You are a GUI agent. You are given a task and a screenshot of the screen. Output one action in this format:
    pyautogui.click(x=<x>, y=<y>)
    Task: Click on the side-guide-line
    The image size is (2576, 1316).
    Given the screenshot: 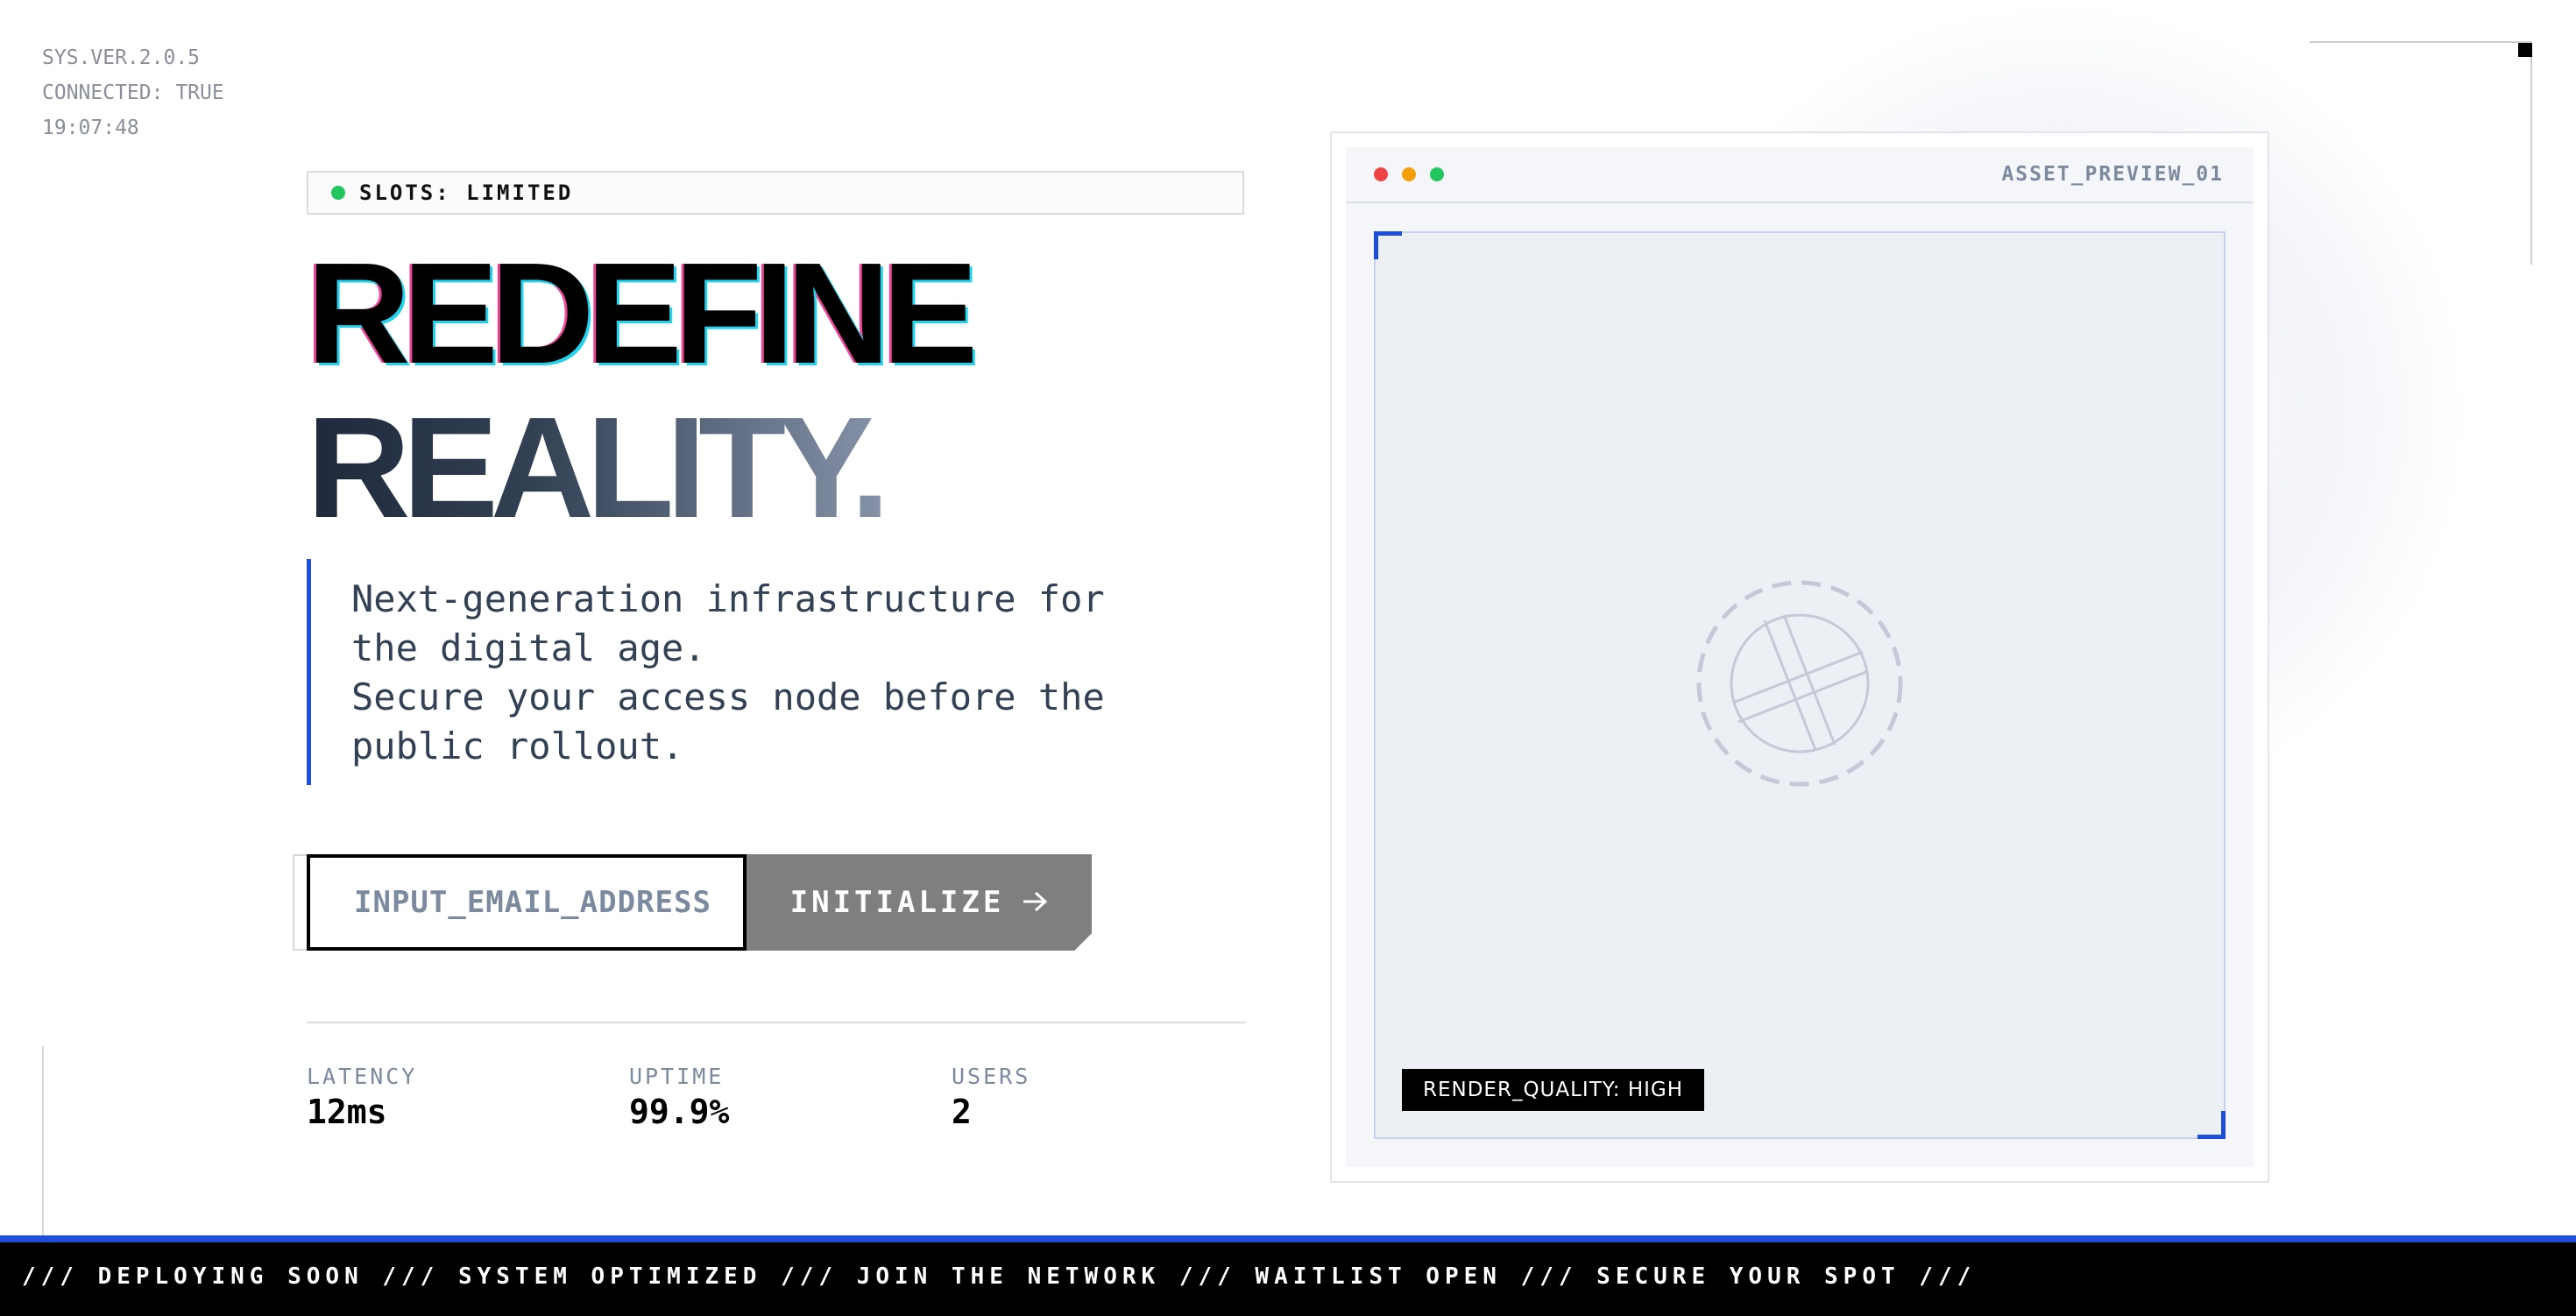 What is the action you would take?
    pyautogui.click(x=43, y=1141)
    